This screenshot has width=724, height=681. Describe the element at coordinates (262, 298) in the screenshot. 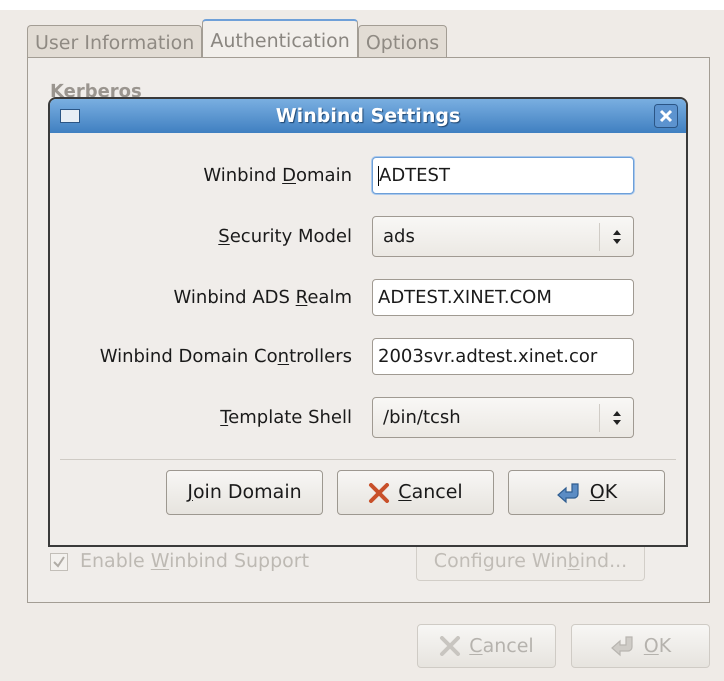

I see `field-label: Winbind ADS Realm` at that location.